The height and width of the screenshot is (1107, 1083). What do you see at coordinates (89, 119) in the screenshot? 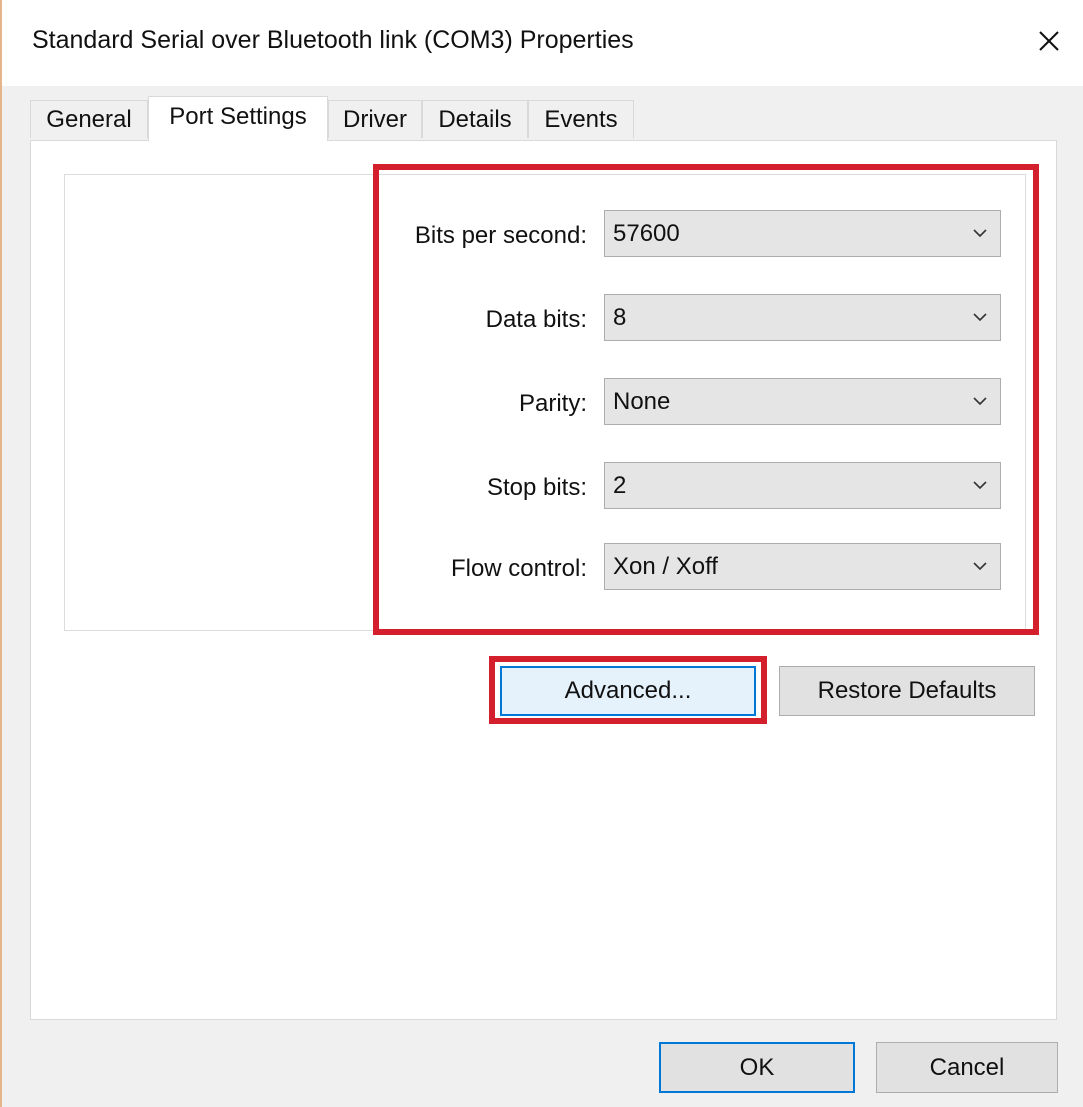
I see `tab-general: General` at bounding box center [89, 119].